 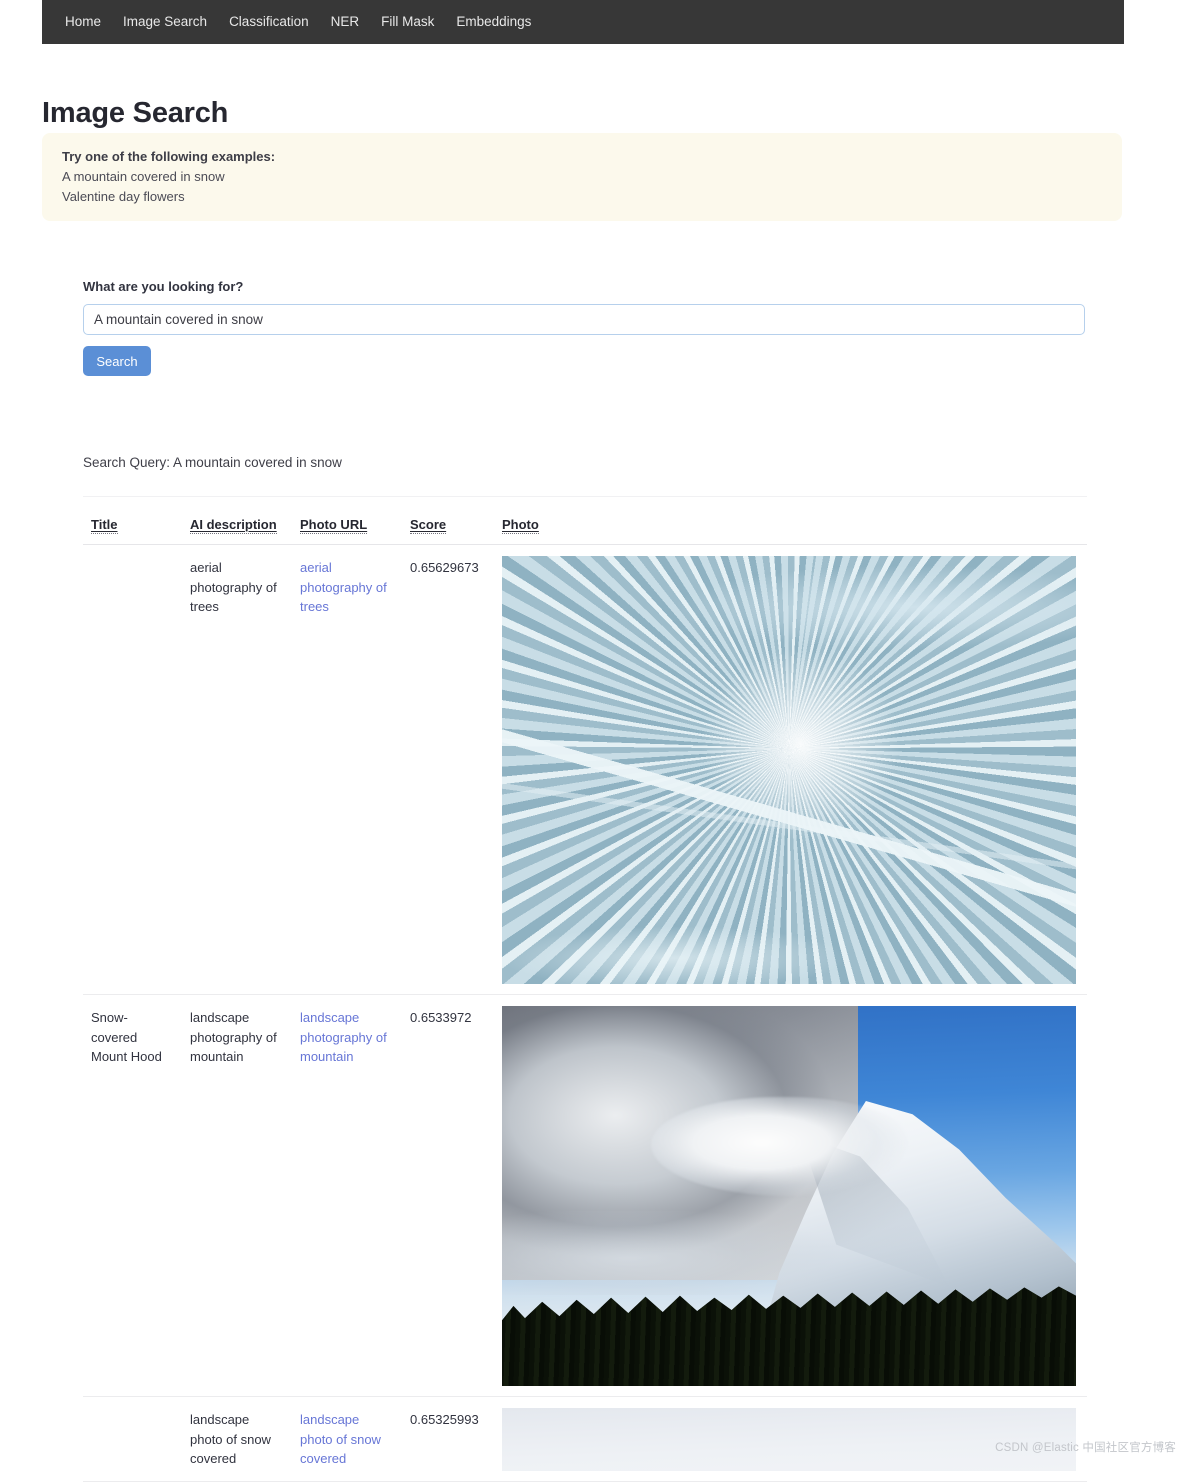 What do you see at coordinates (345, 22) in the screenshot?
I see `nav-item-ner: NER` at bounding box center [345, 22].